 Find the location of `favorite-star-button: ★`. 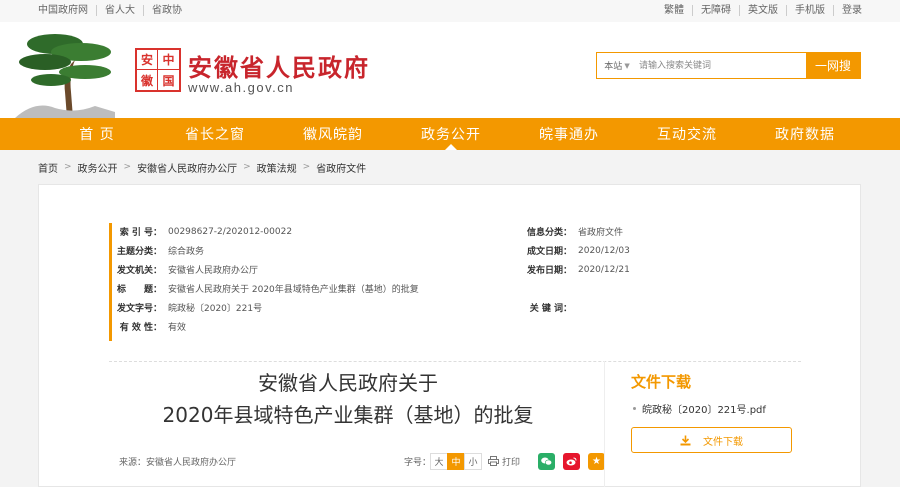

favorite-star-button: ★ is located at coordinates (596, 461).